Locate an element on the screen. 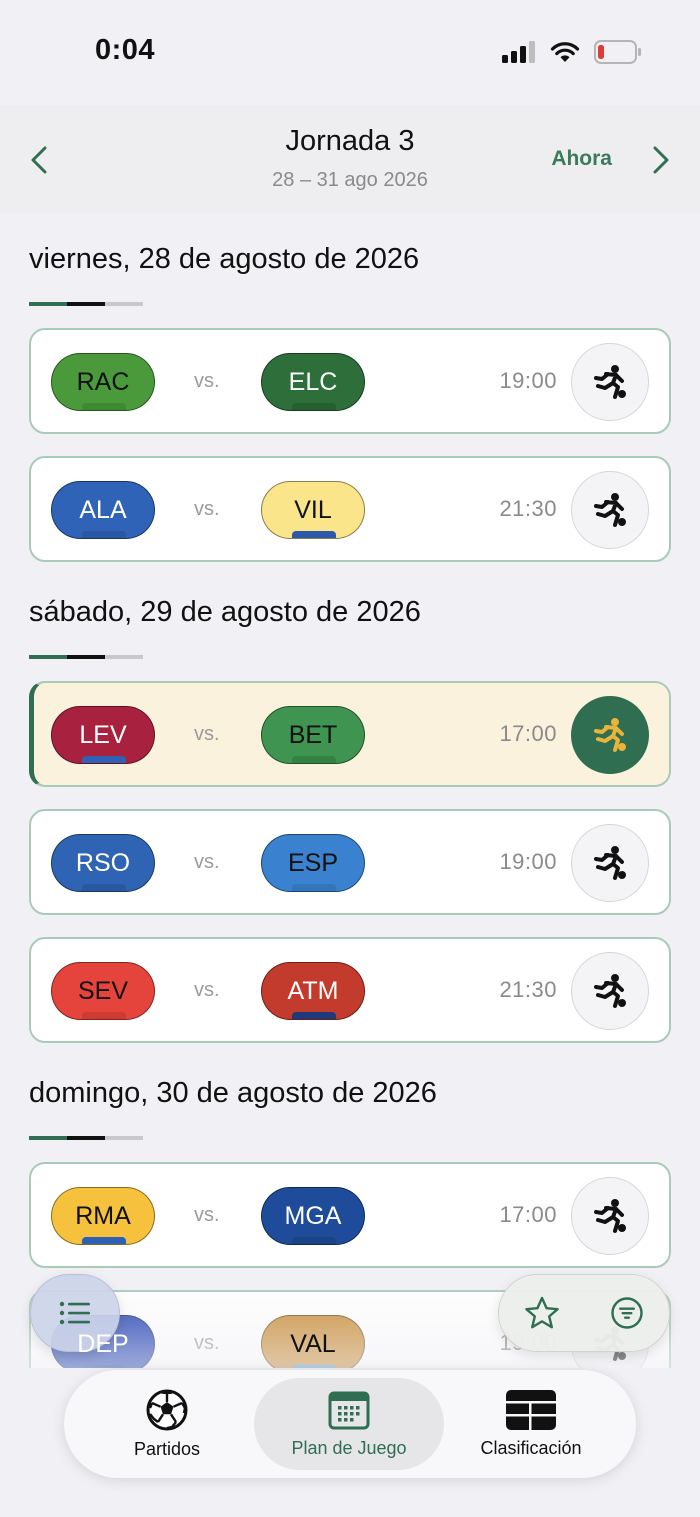 The width and height of the screenshot is (700, 1517). filter-button is located at coordinates (627, 1313).